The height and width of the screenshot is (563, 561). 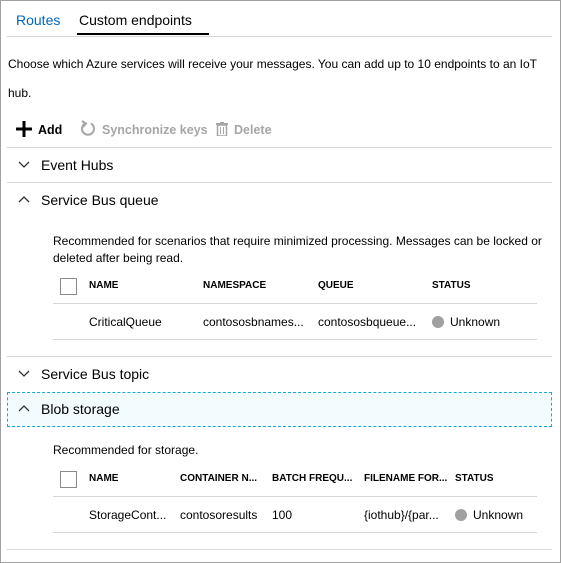 I want to click on add-button: Add, so click(x=39, y=130).